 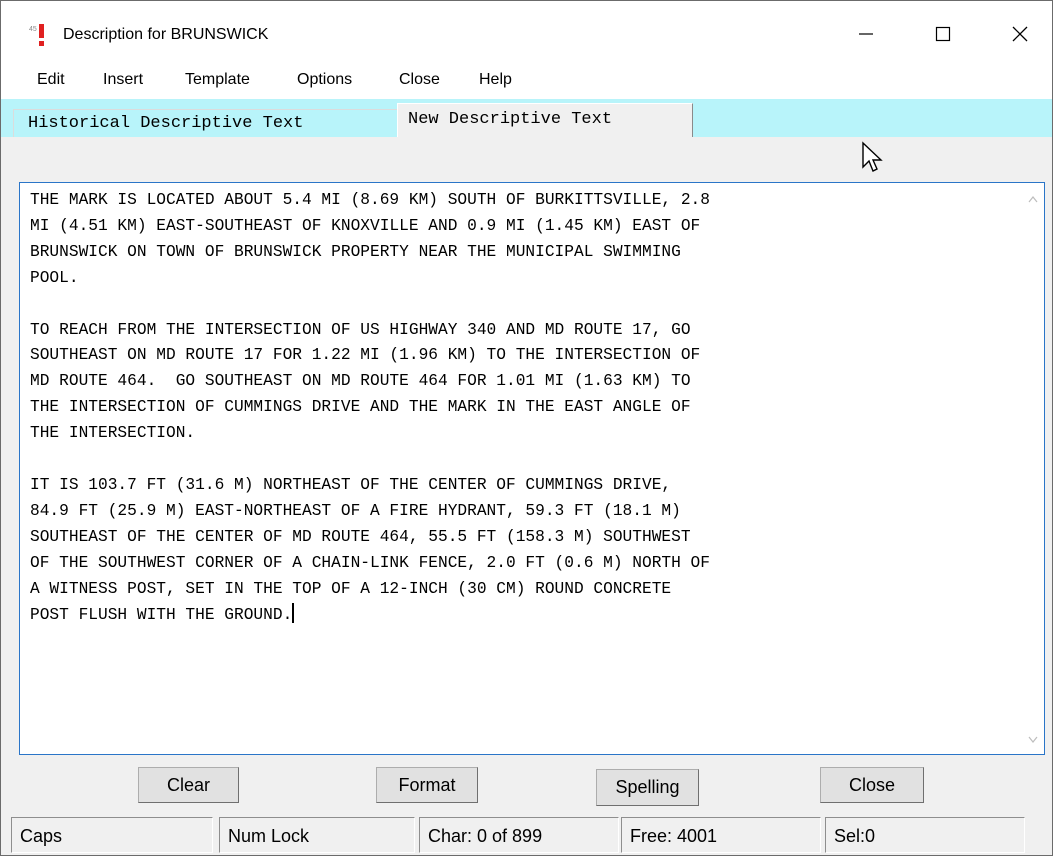 What do you see at coordinates (33, 29) in the screenshot?
I see `svg-text: 45` at bounding box center [33, 29].